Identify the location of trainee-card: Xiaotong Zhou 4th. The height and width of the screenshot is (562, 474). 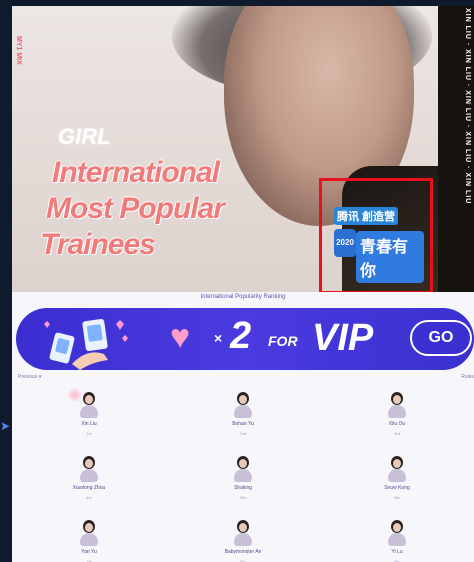
(89, 481).